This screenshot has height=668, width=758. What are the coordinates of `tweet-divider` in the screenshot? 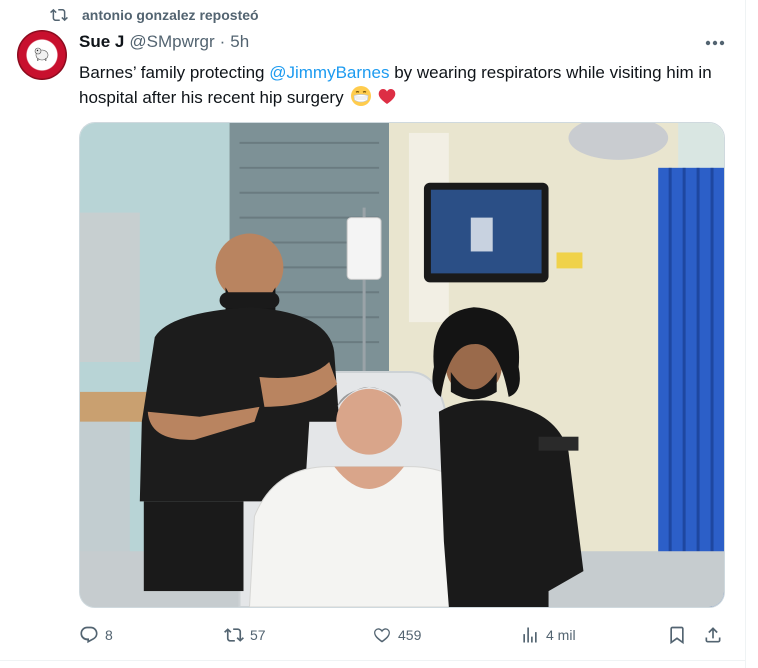 It's located at (372, 660).